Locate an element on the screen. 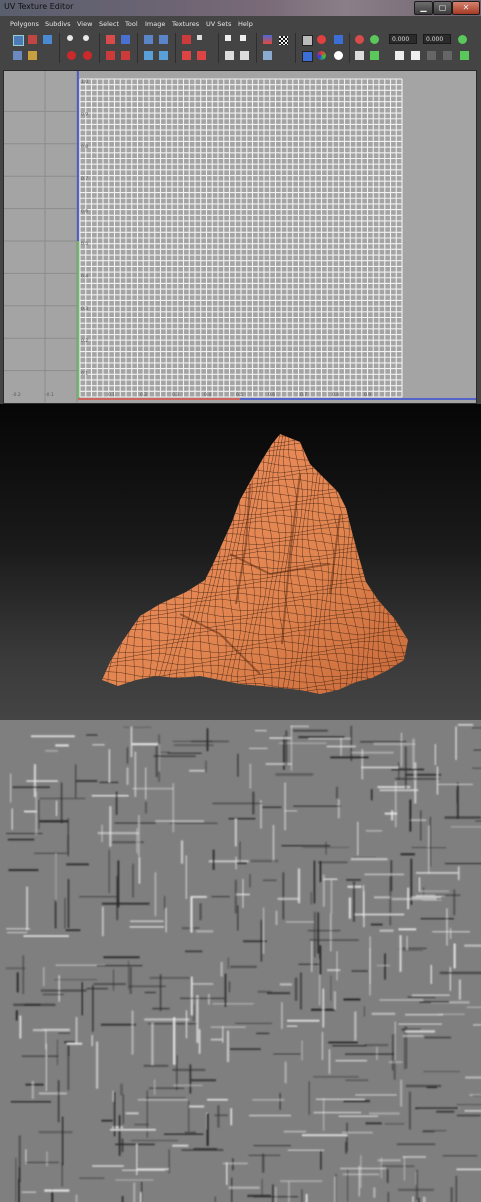 The height and width of the screenshot is (1202, 481). image-icon is located at coordinates (267, 39).